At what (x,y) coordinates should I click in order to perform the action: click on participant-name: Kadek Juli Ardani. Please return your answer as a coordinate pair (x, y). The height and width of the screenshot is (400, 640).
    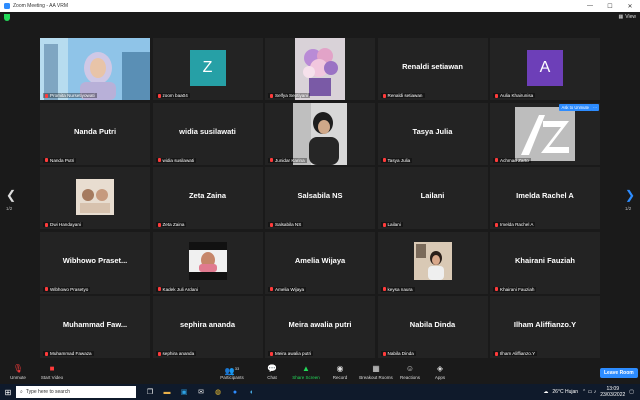
    Looking at the image, I should click on (180, 289).